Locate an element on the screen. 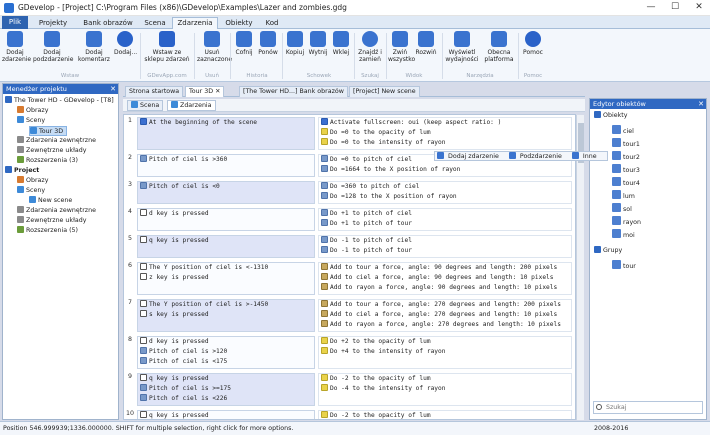  tree-item-scenes-2: Sceny is located at coordinates (31, 191).